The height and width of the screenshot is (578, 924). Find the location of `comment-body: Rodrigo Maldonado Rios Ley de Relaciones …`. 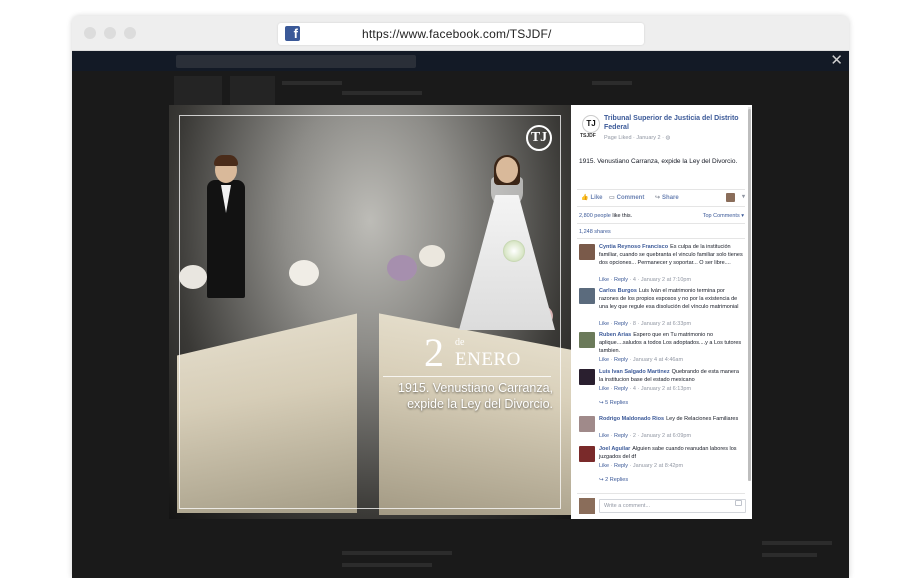

comment-body: Rodrigo Maldonado Rios Ley de Relaciones … is located at coordinates (671, 419).